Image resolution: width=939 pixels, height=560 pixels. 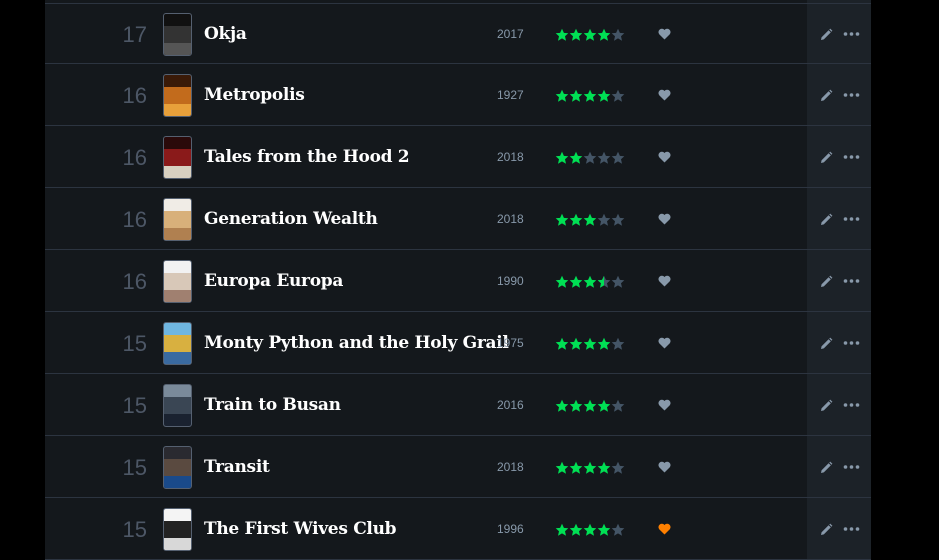 What do you see at coordinates (458, 33) in the screenshot?
I see `diary-row: 17 Okja 2017` at bounding box center [458, 33].